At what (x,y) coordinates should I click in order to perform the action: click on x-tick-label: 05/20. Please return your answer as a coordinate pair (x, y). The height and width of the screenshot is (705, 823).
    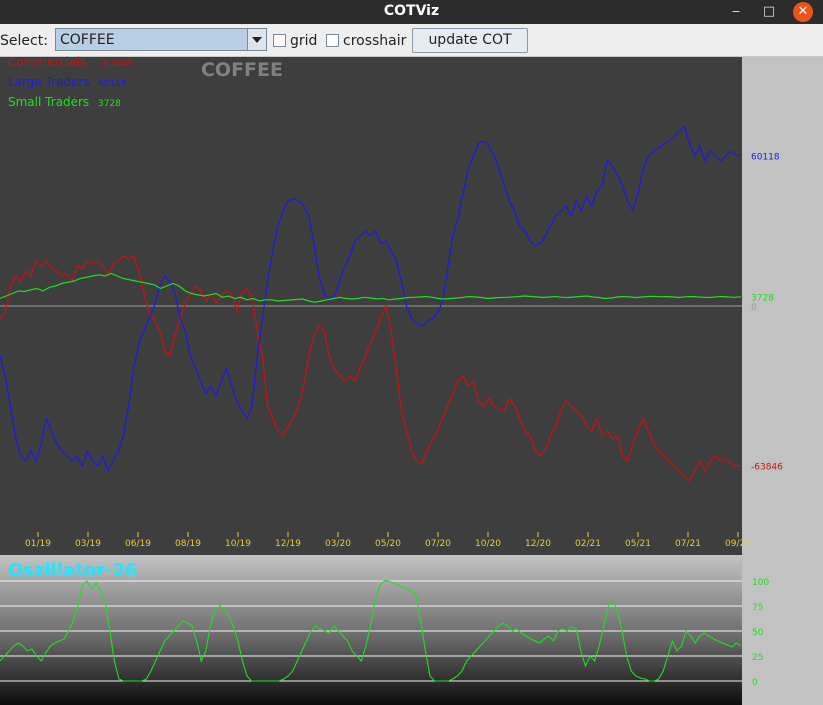
    Looking at the image, I should click on (388, 544).